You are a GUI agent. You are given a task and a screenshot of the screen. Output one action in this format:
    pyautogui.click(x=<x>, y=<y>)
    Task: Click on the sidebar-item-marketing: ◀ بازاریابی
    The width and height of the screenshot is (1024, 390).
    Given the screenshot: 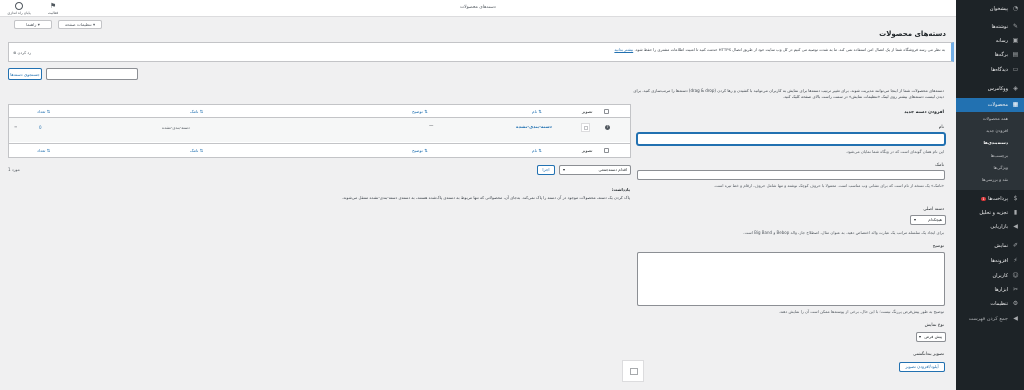 What is the action you would take?
    pyautogui.click(x=990, y=226)
    